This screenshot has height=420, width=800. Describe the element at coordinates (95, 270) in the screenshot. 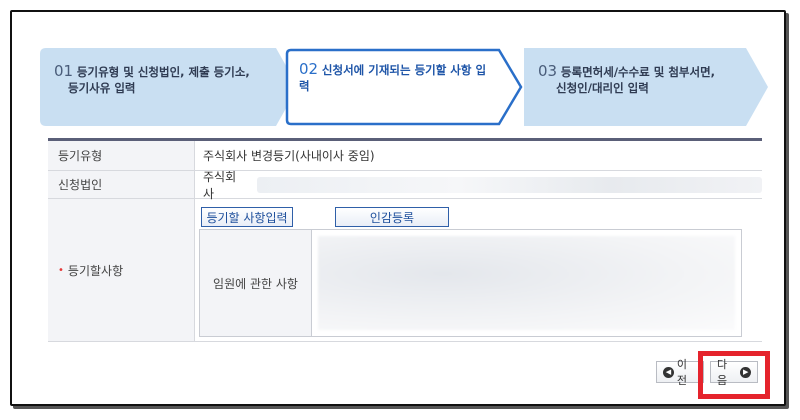

I see `registration-items-label: 등기할사항` at that location.